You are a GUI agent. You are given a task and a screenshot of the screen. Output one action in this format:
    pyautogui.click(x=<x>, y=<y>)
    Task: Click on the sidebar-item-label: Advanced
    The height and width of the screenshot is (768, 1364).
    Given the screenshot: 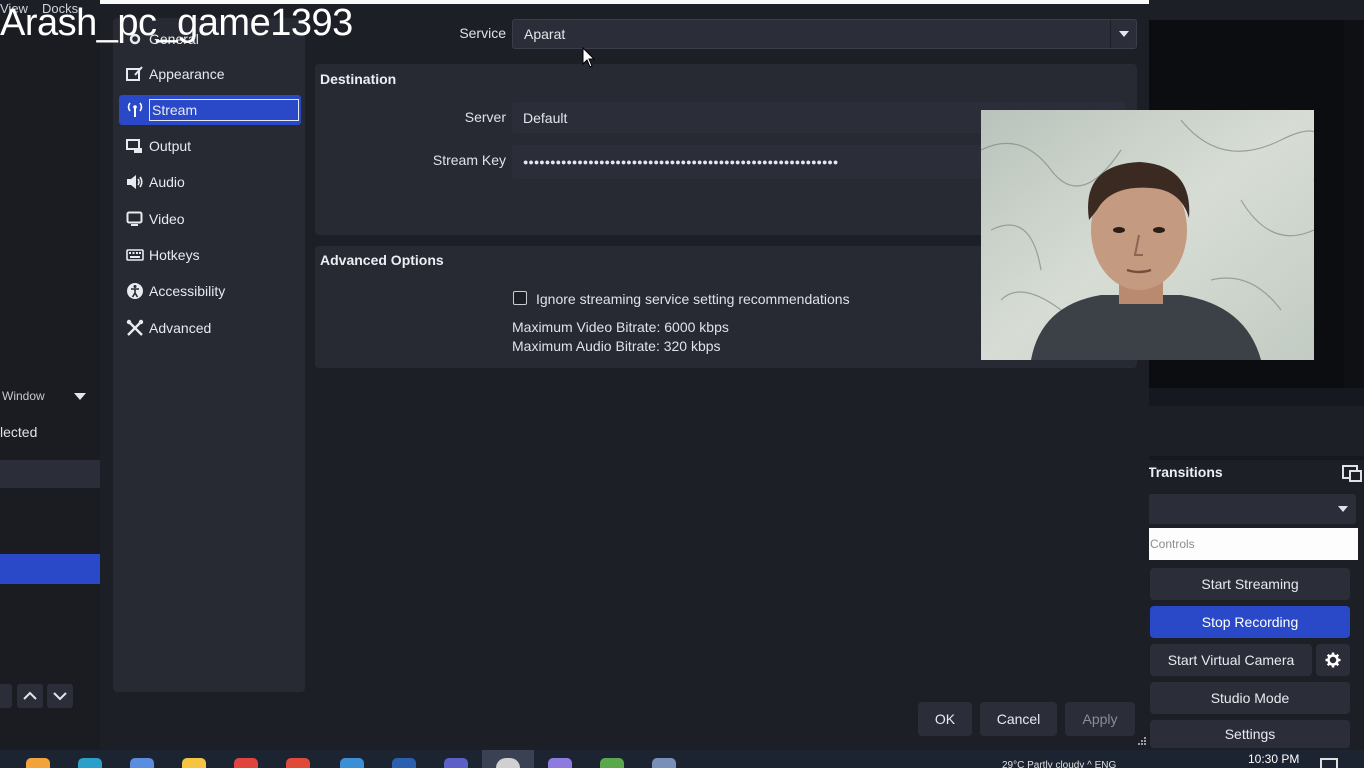 What is the action you would take?
    pyautogui.click(x=180, y=328)
    